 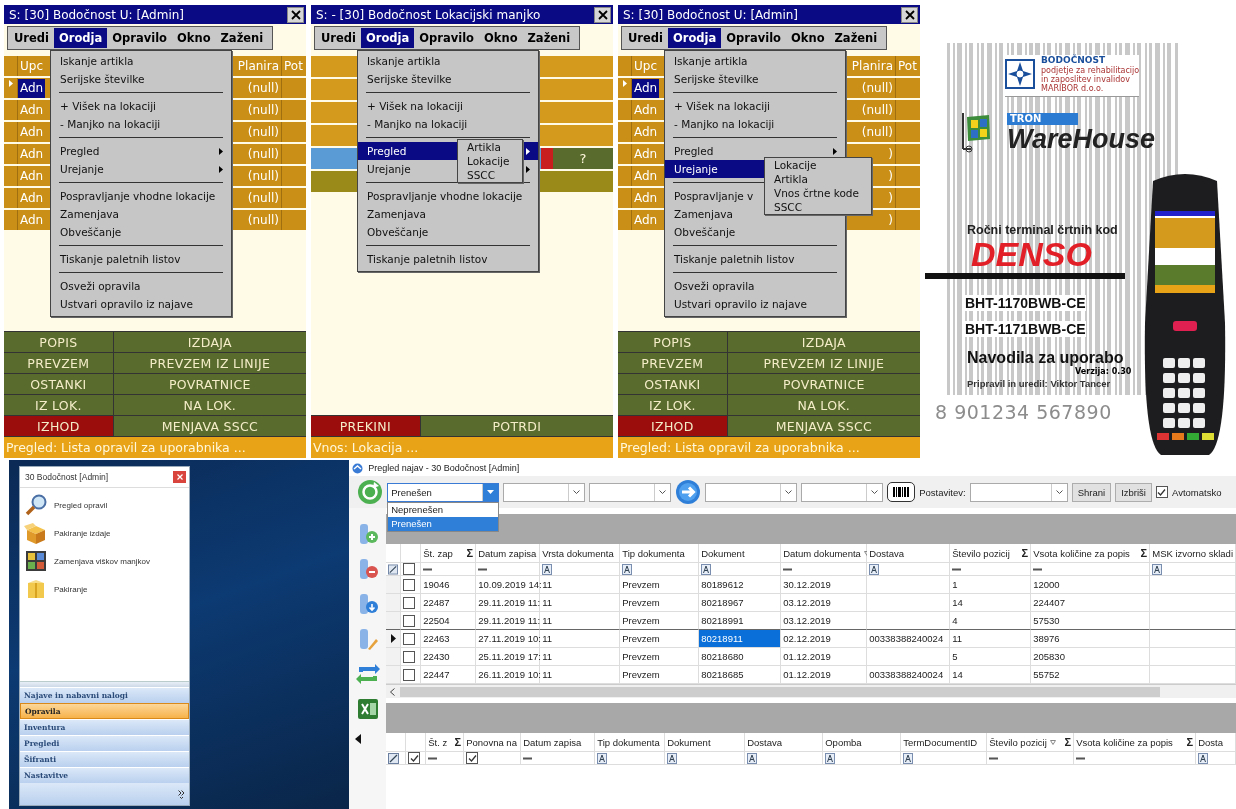 I want to click on action-button: MENJAVA SSCC, so click(x=209, y=426).